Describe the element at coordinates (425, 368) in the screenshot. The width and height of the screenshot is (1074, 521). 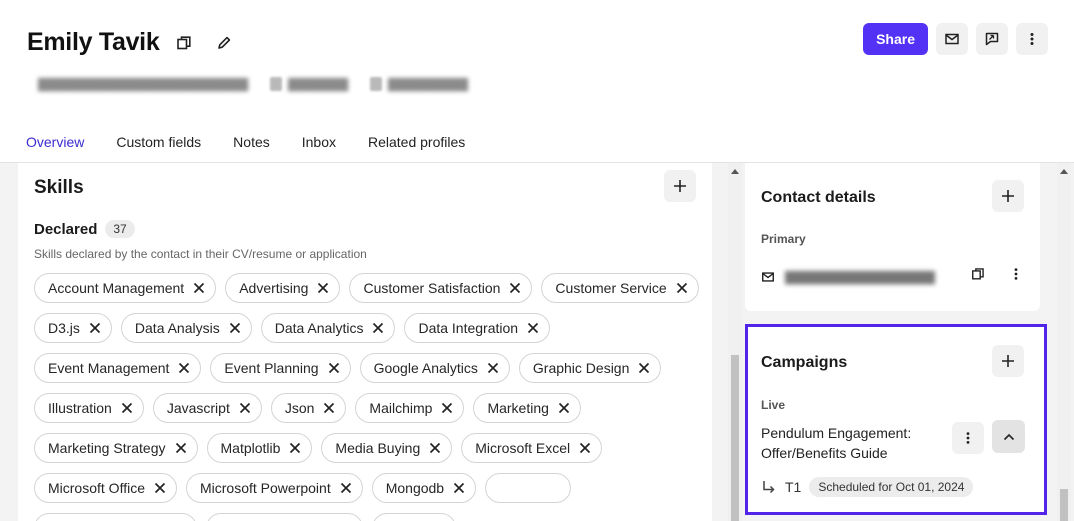
I see `skill-chip-label: Google Analytics` at that location.